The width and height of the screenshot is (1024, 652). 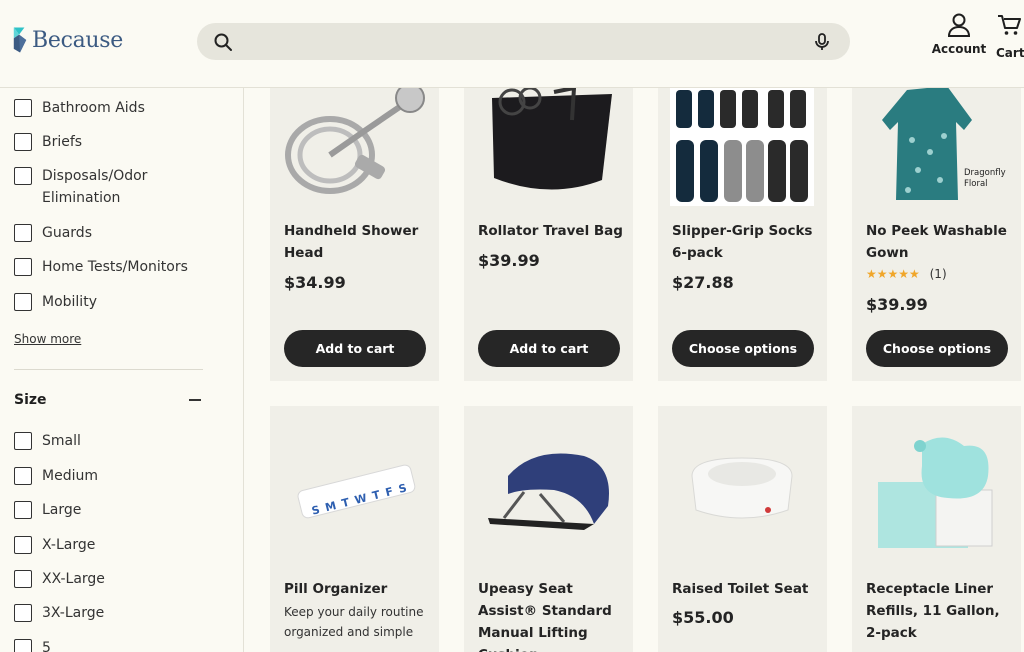 I want to click on filter-bathroom-aids: Bathroom Aids, so click(x=103, y=109).